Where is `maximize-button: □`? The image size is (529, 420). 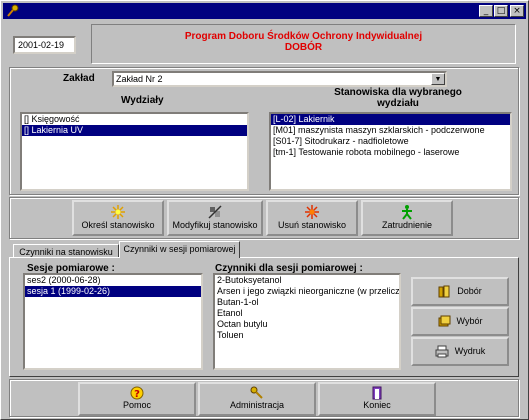 maximize-button: □ is located at coordinates (501, 11).